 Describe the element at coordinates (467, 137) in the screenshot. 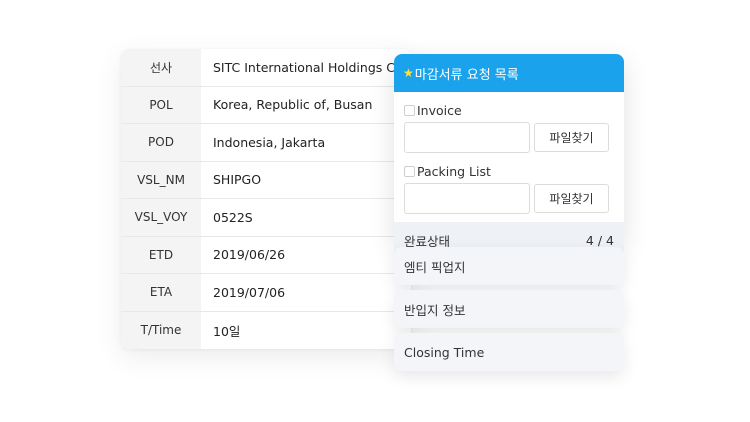

I see `invoice-file-input` at that location.